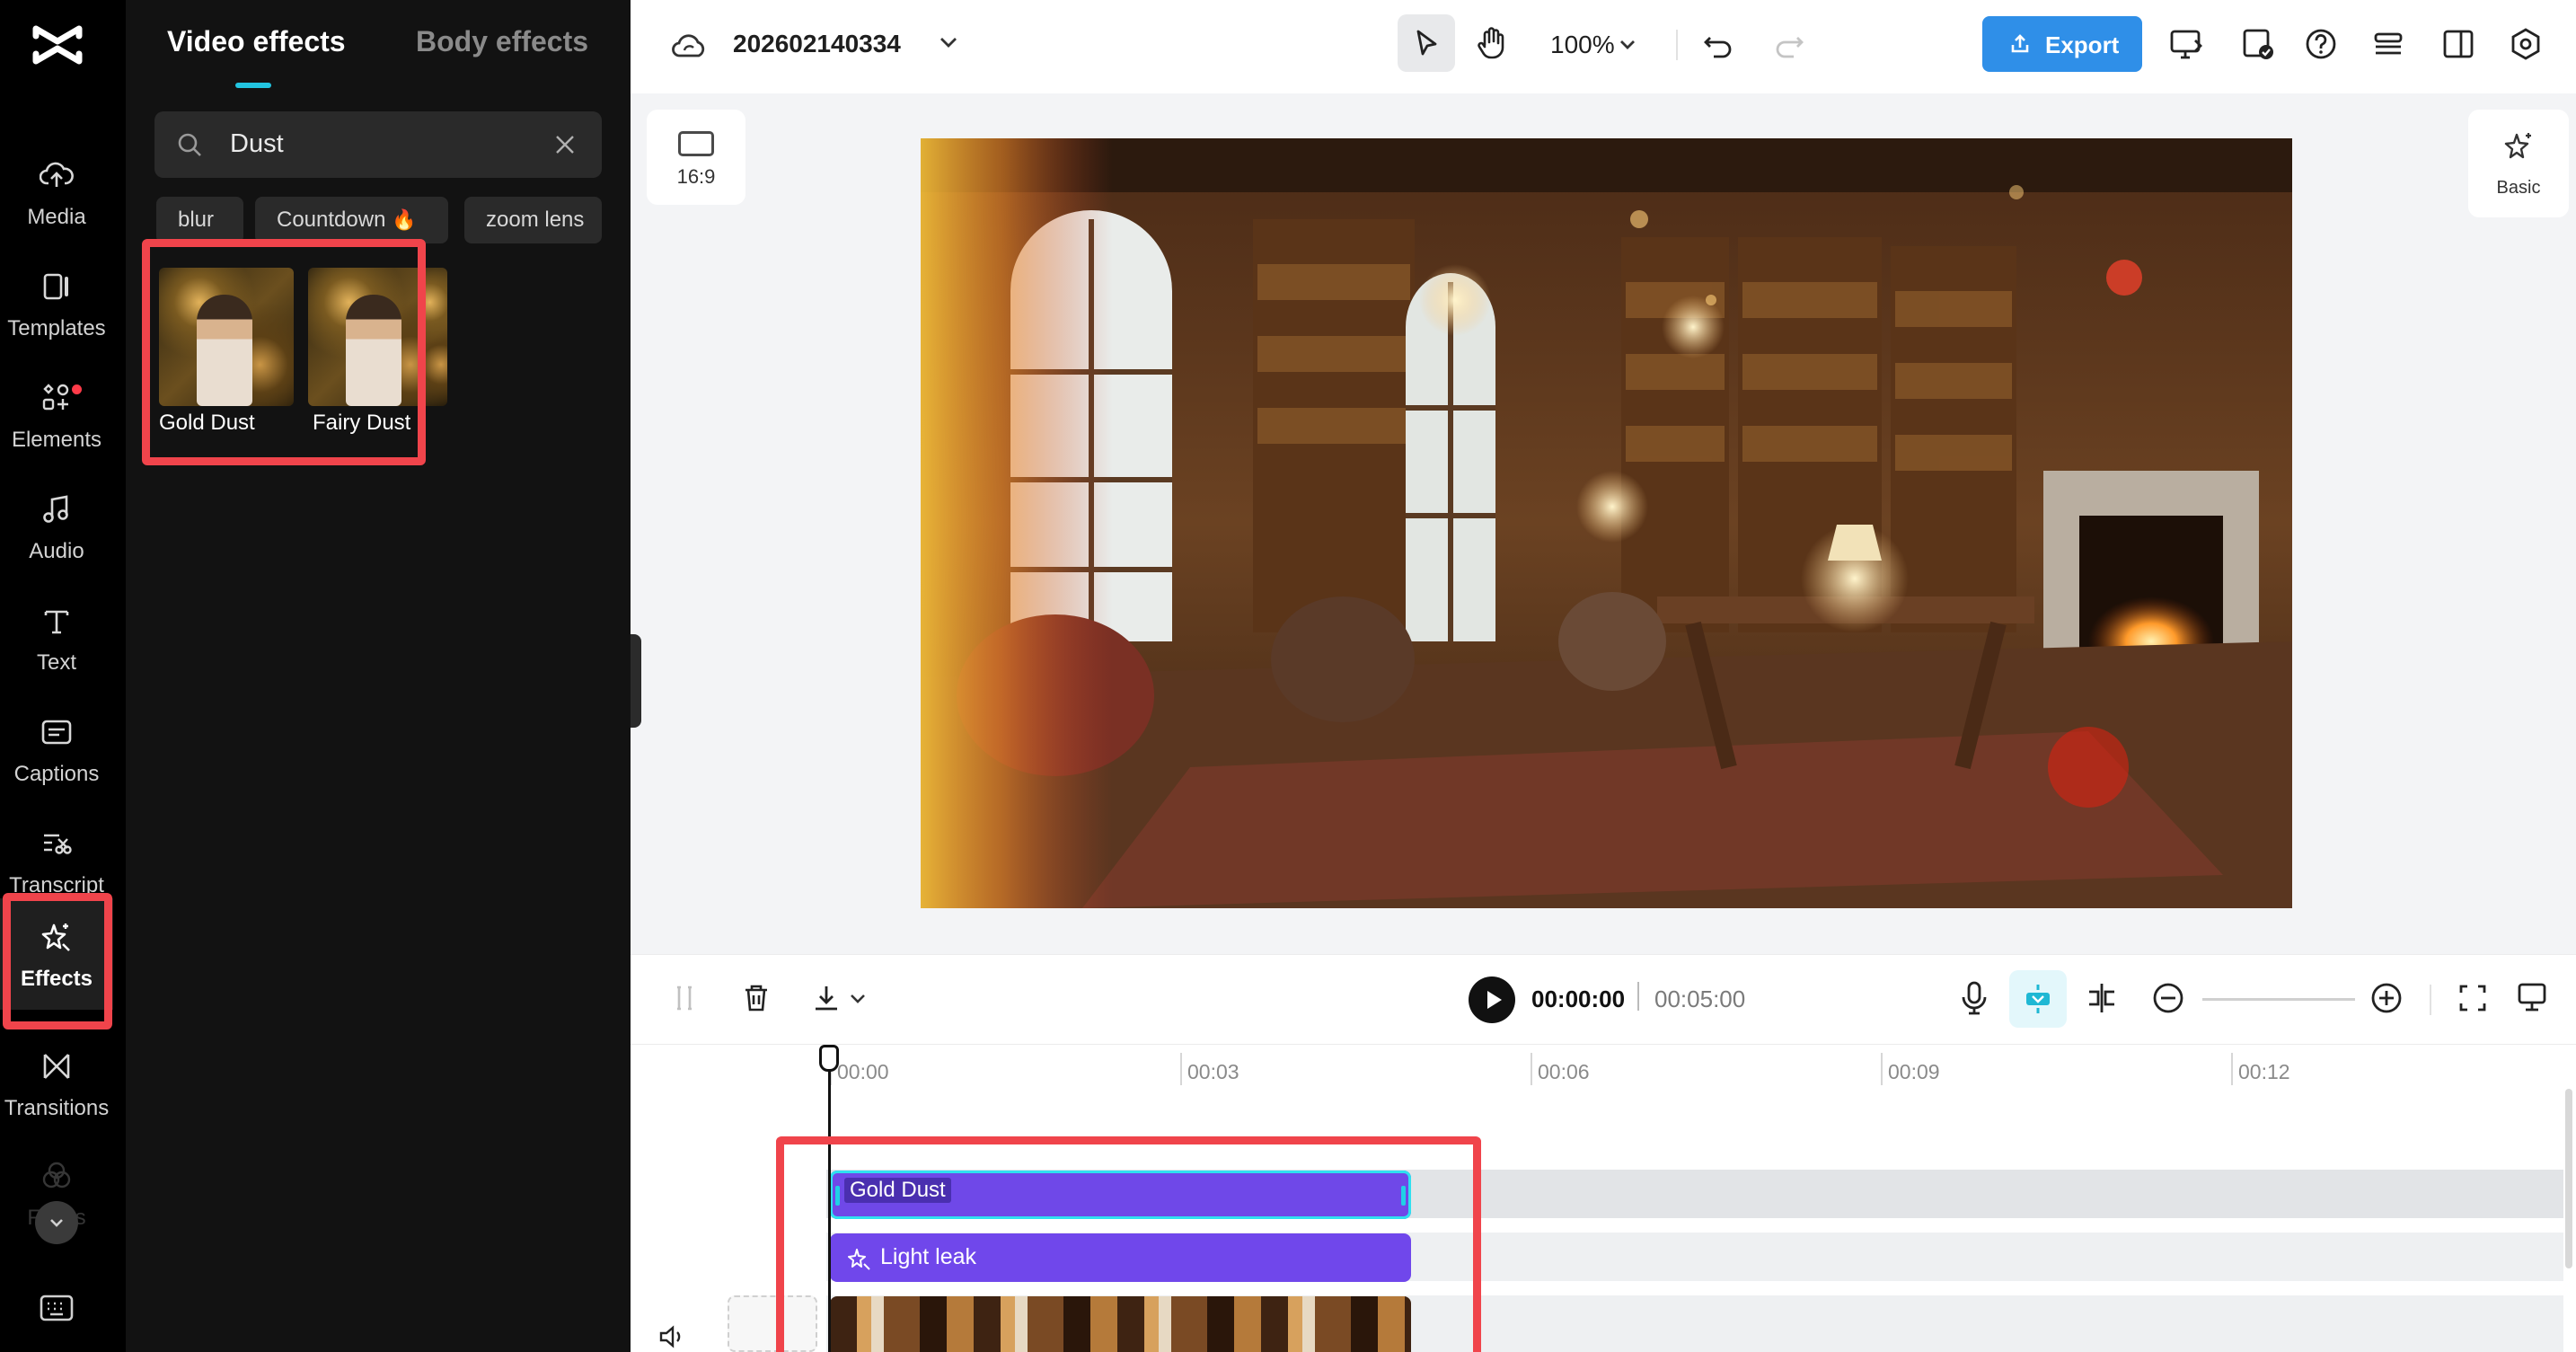 The width and height of the screenshot is (2576, 1352). What do you see at coordinates (55, 397) in the screenshot?
I see `elements-icon` at bounding box center [55, 397].